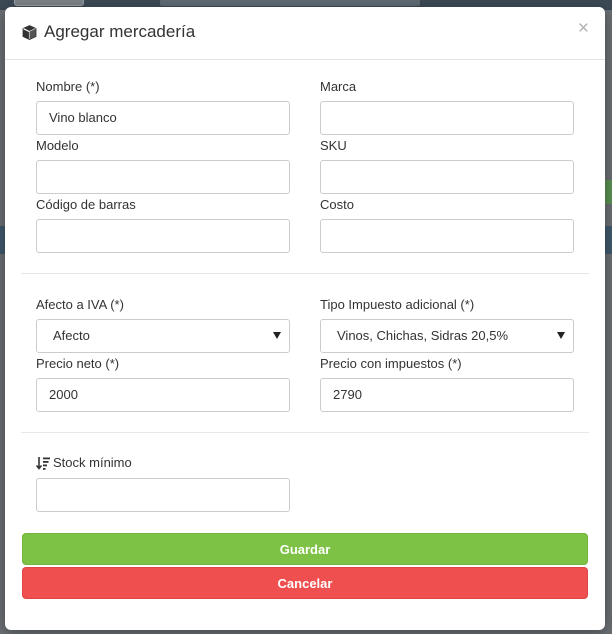 This screenshot has height=634, width=612. I want to click on afecto-iva-label: Afecto a IVA (*), so click(80, 304).